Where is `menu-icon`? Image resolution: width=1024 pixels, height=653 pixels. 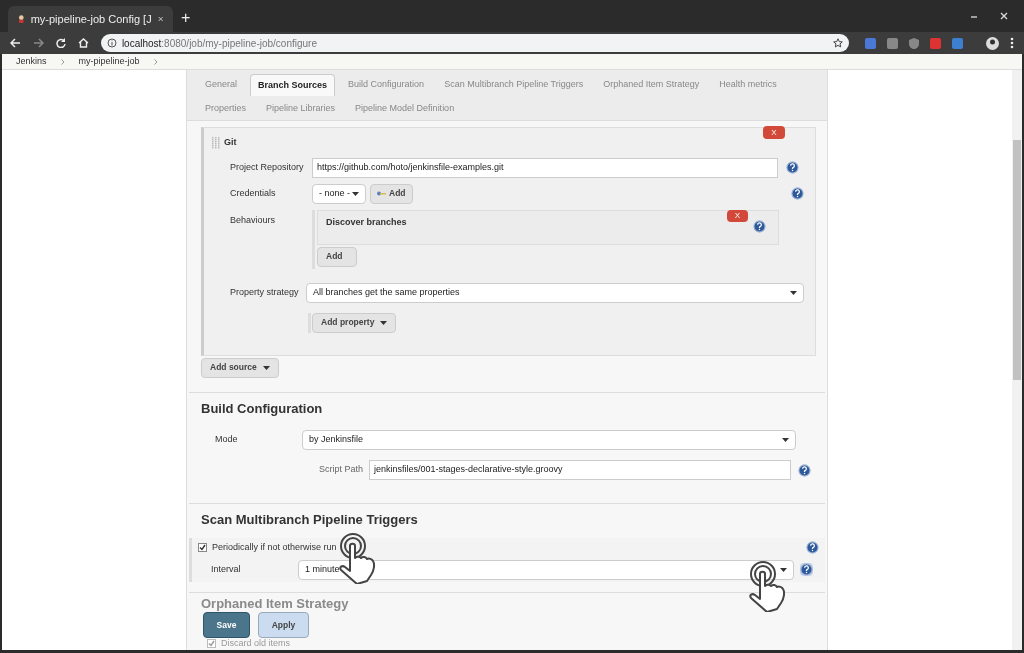 menu-icon is located at coordinates (1012, 43).